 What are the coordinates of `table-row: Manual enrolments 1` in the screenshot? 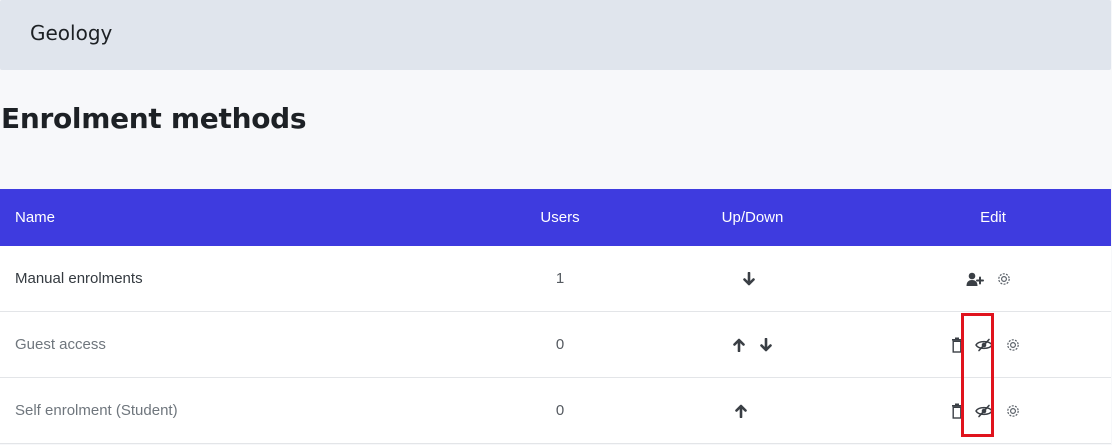 It's located at (555, 279).